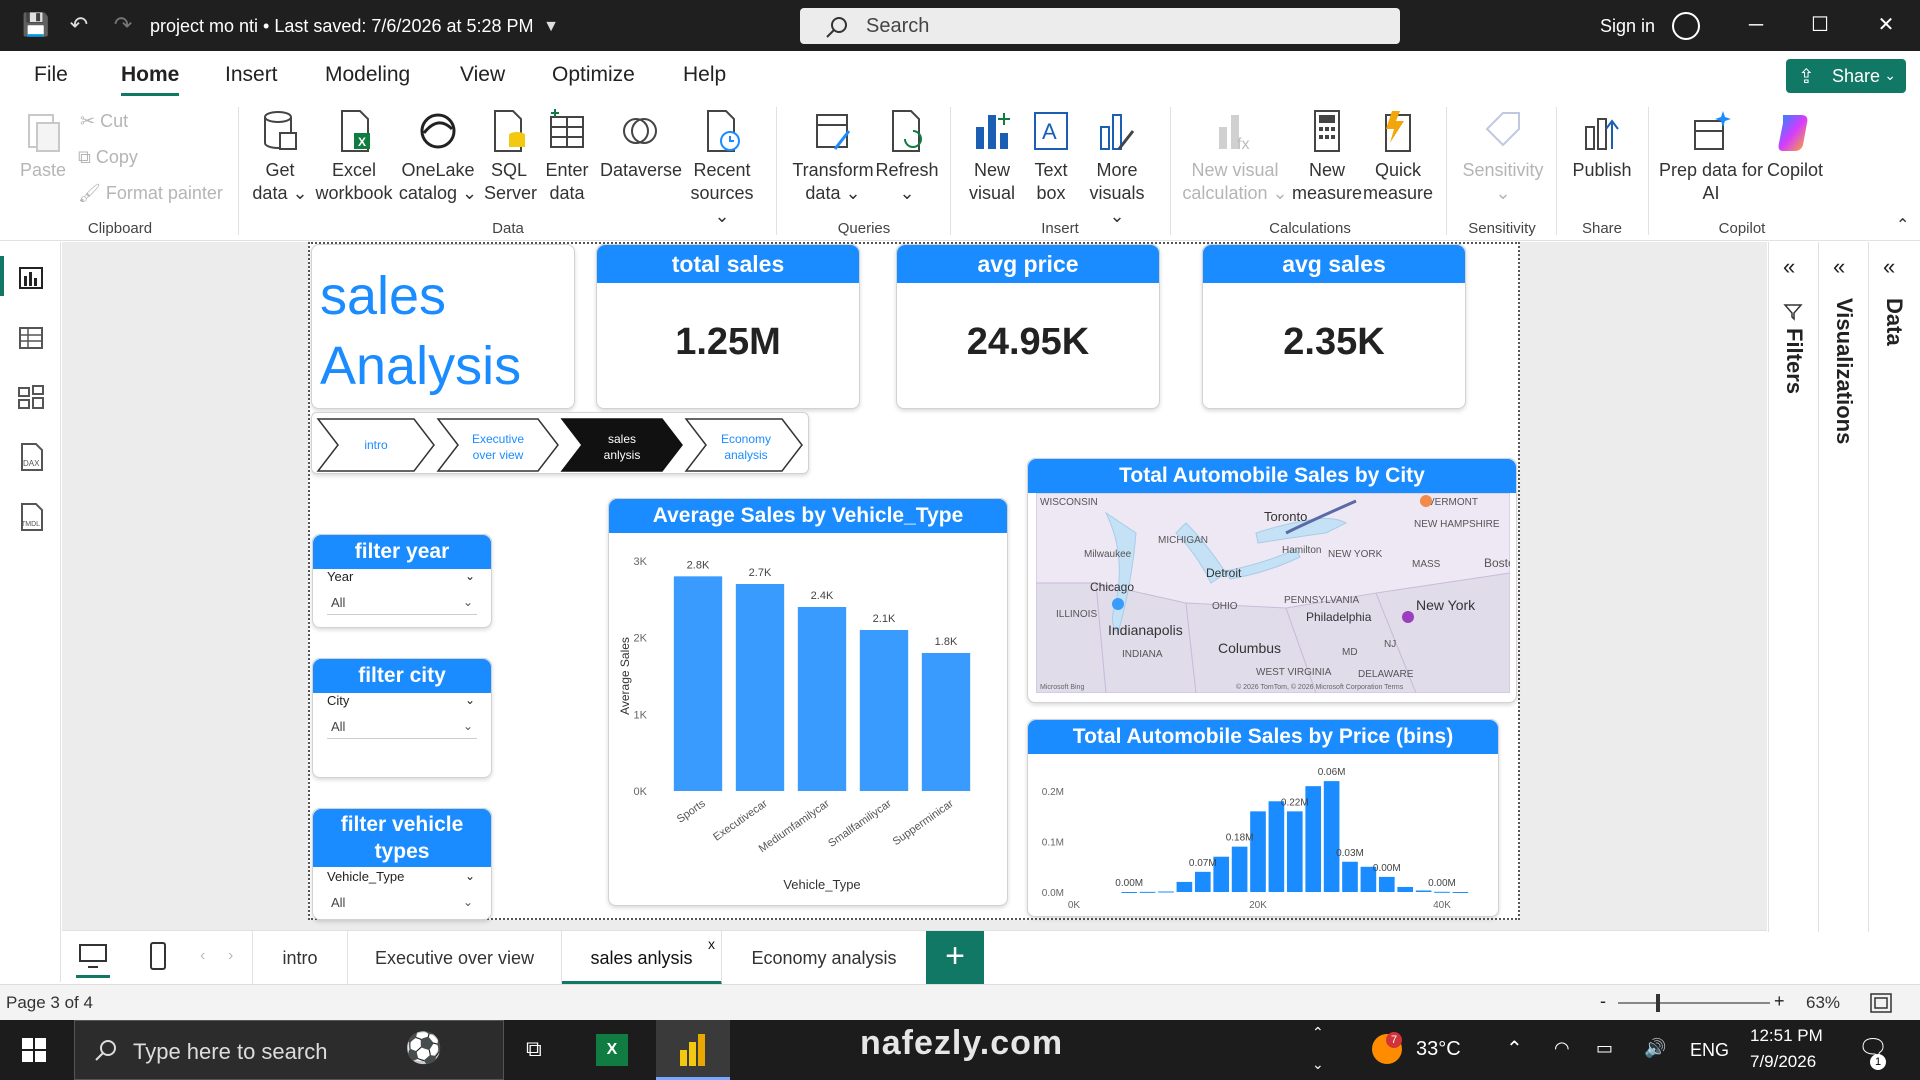 This screenshot has height=1080, width=1920. What do you see at coordinates (93, 956) in the screenshot?
I see `desktop-layout-icon` at bounding box center [93, 956].